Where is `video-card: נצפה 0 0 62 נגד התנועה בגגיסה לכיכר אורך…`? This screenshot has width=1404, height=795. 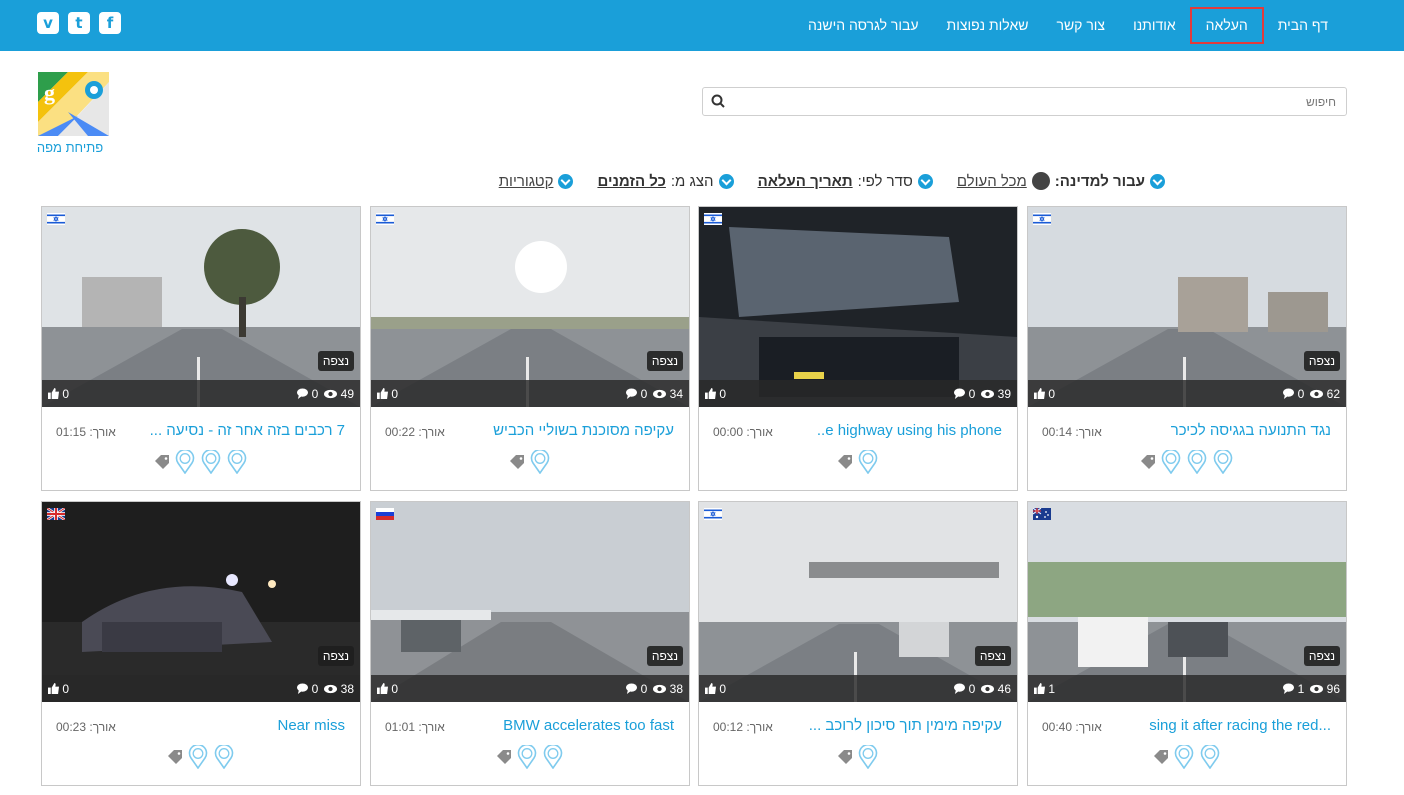
video-card: נצפה 0 0 62 נגד התנועה בגגיסה לכיכר אורך… is located at coordinates (1187, 348).